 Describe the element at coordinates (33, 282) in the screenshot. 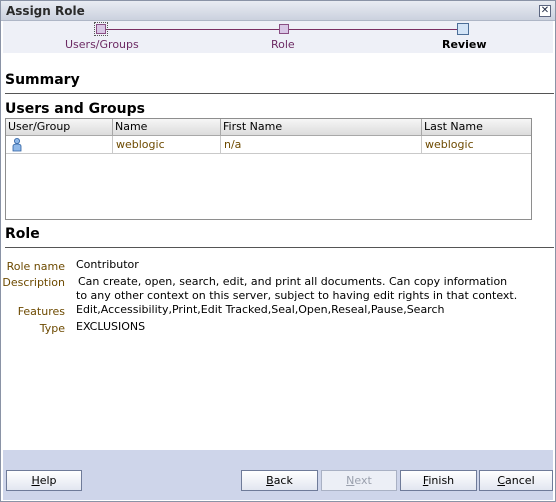

I see `property-label: Description` at that location.